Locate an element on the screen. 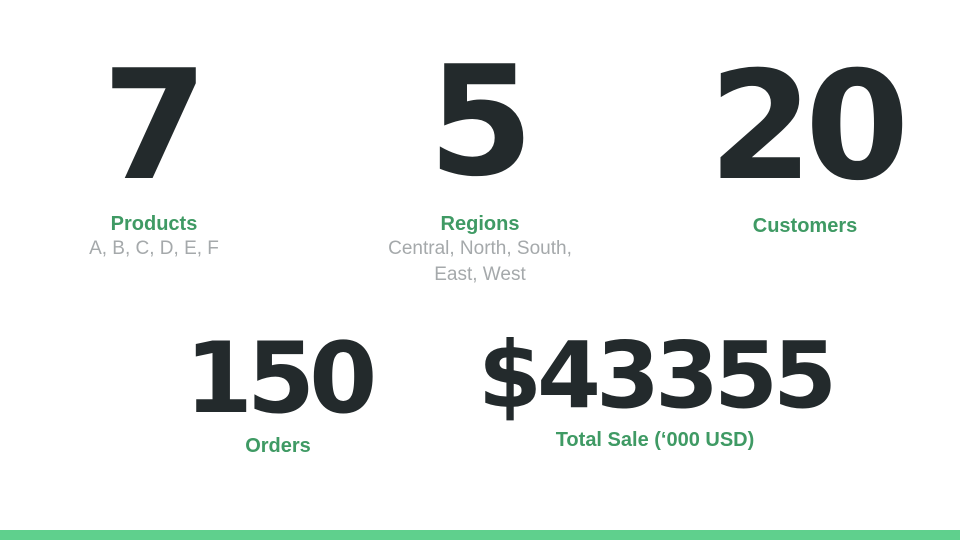 This screenshot has height=540, width=960. regions-description-line-1: Central, North, South, is located at coordinates (480, 248).